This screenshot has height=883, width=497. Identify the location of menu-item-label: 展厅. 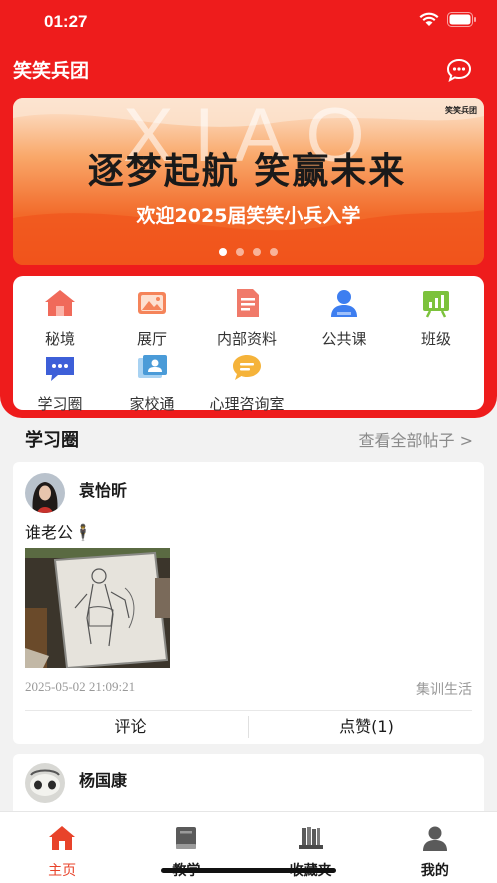
(151, 339).